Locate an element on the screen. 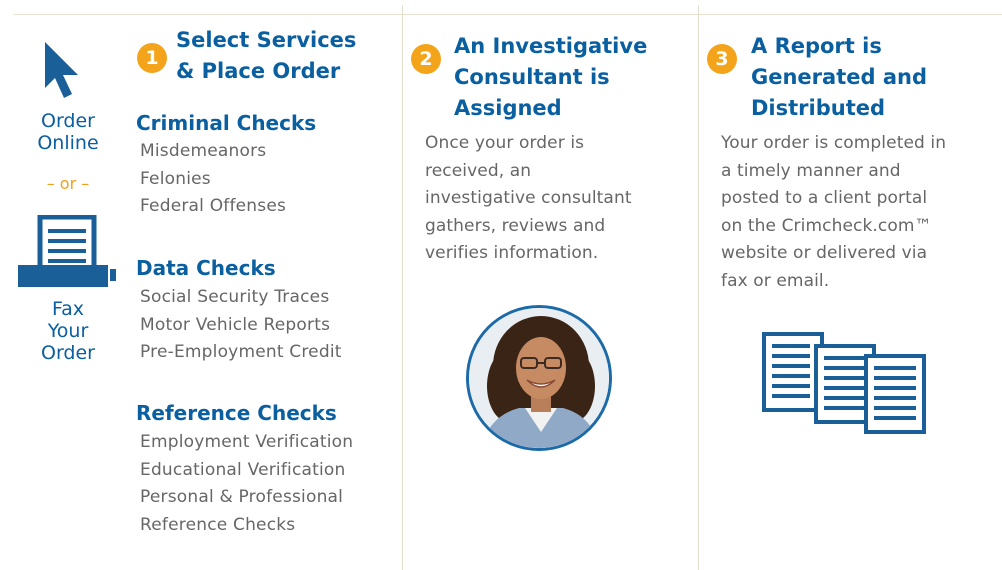  top-divider is located at coordinates (508, 14).